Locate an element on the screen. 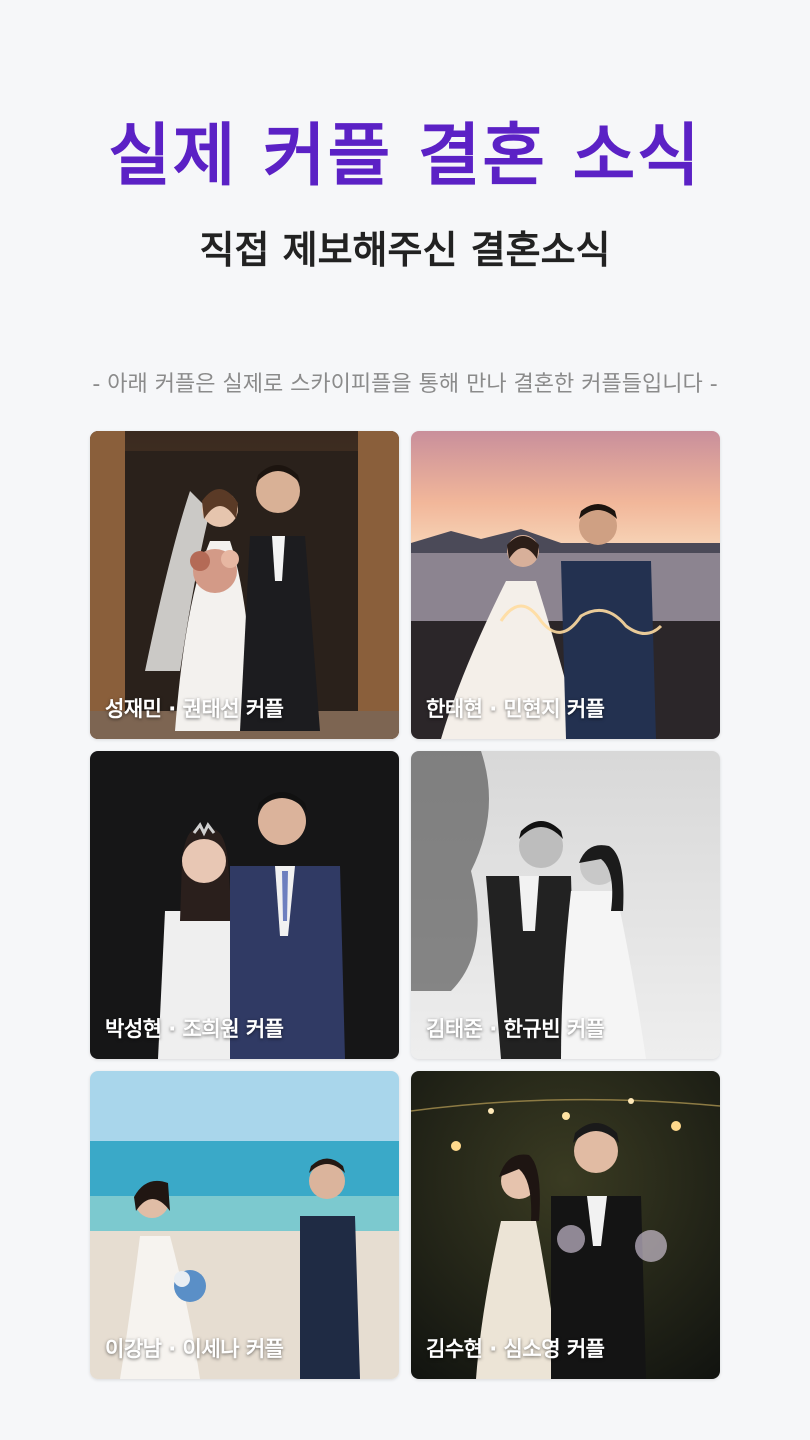 The width and height of the screenshot is (810, 1440). page-subtitle: 직접 제보해주신 결혼소식 is located at coordinates (405, 250).